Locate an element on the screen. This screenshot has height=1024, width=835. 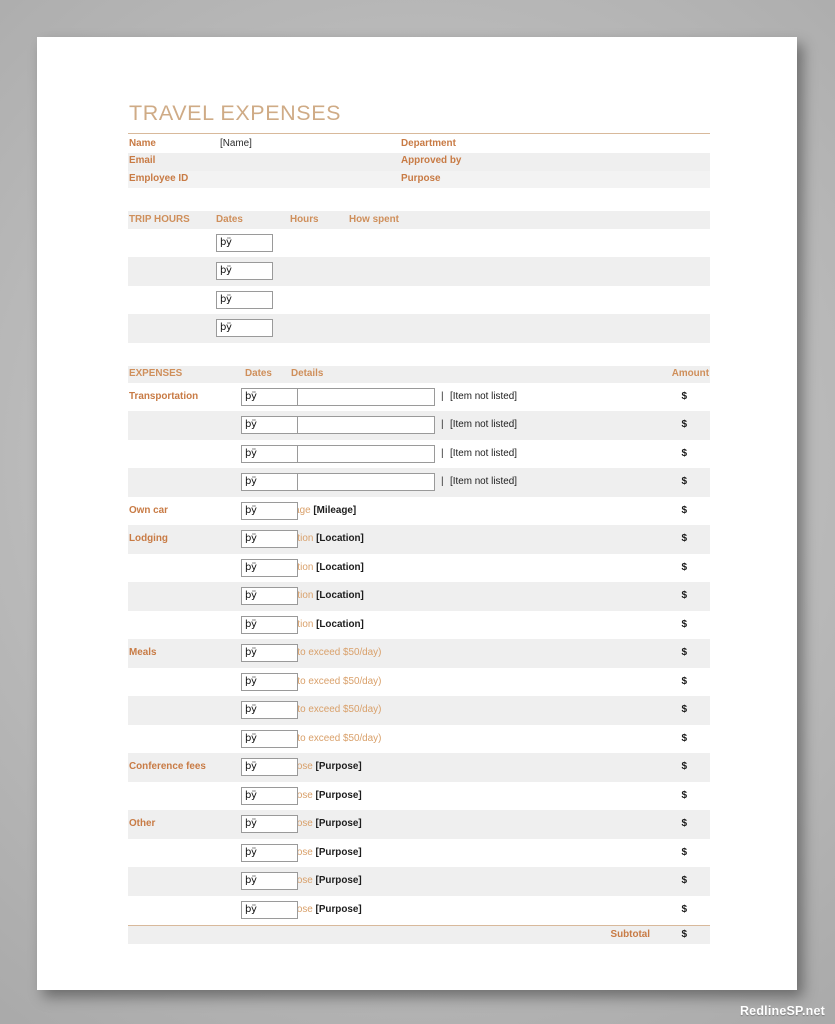
subtotal-amount: $ is located at coordinates (684, 934).